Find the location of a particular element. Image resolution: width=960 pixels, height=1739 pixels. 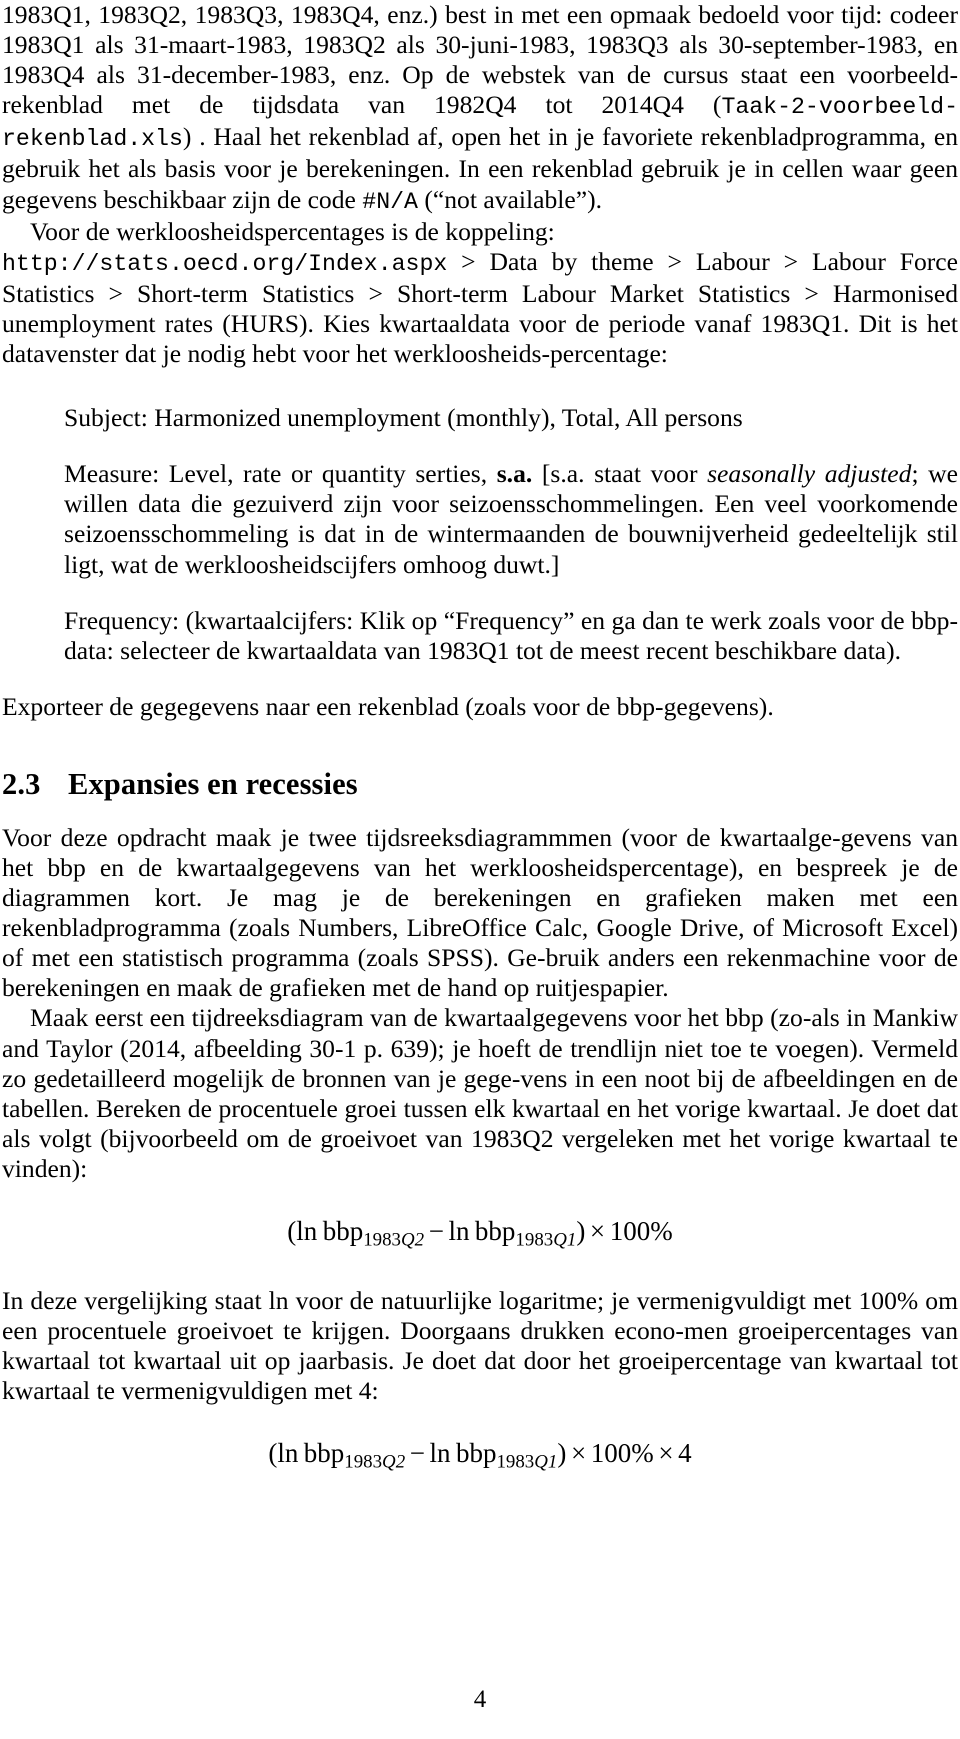

formula2-sub2-q: Q is located at coordinates (541, 1462).